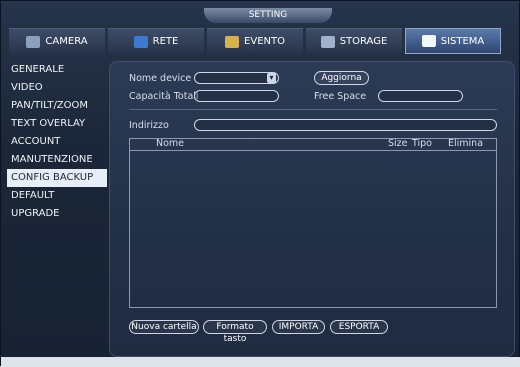  What do you see at coordinates (160, 78) in the screenshot?
I see `device-label: Nome device` at bounding box center [160, 78].